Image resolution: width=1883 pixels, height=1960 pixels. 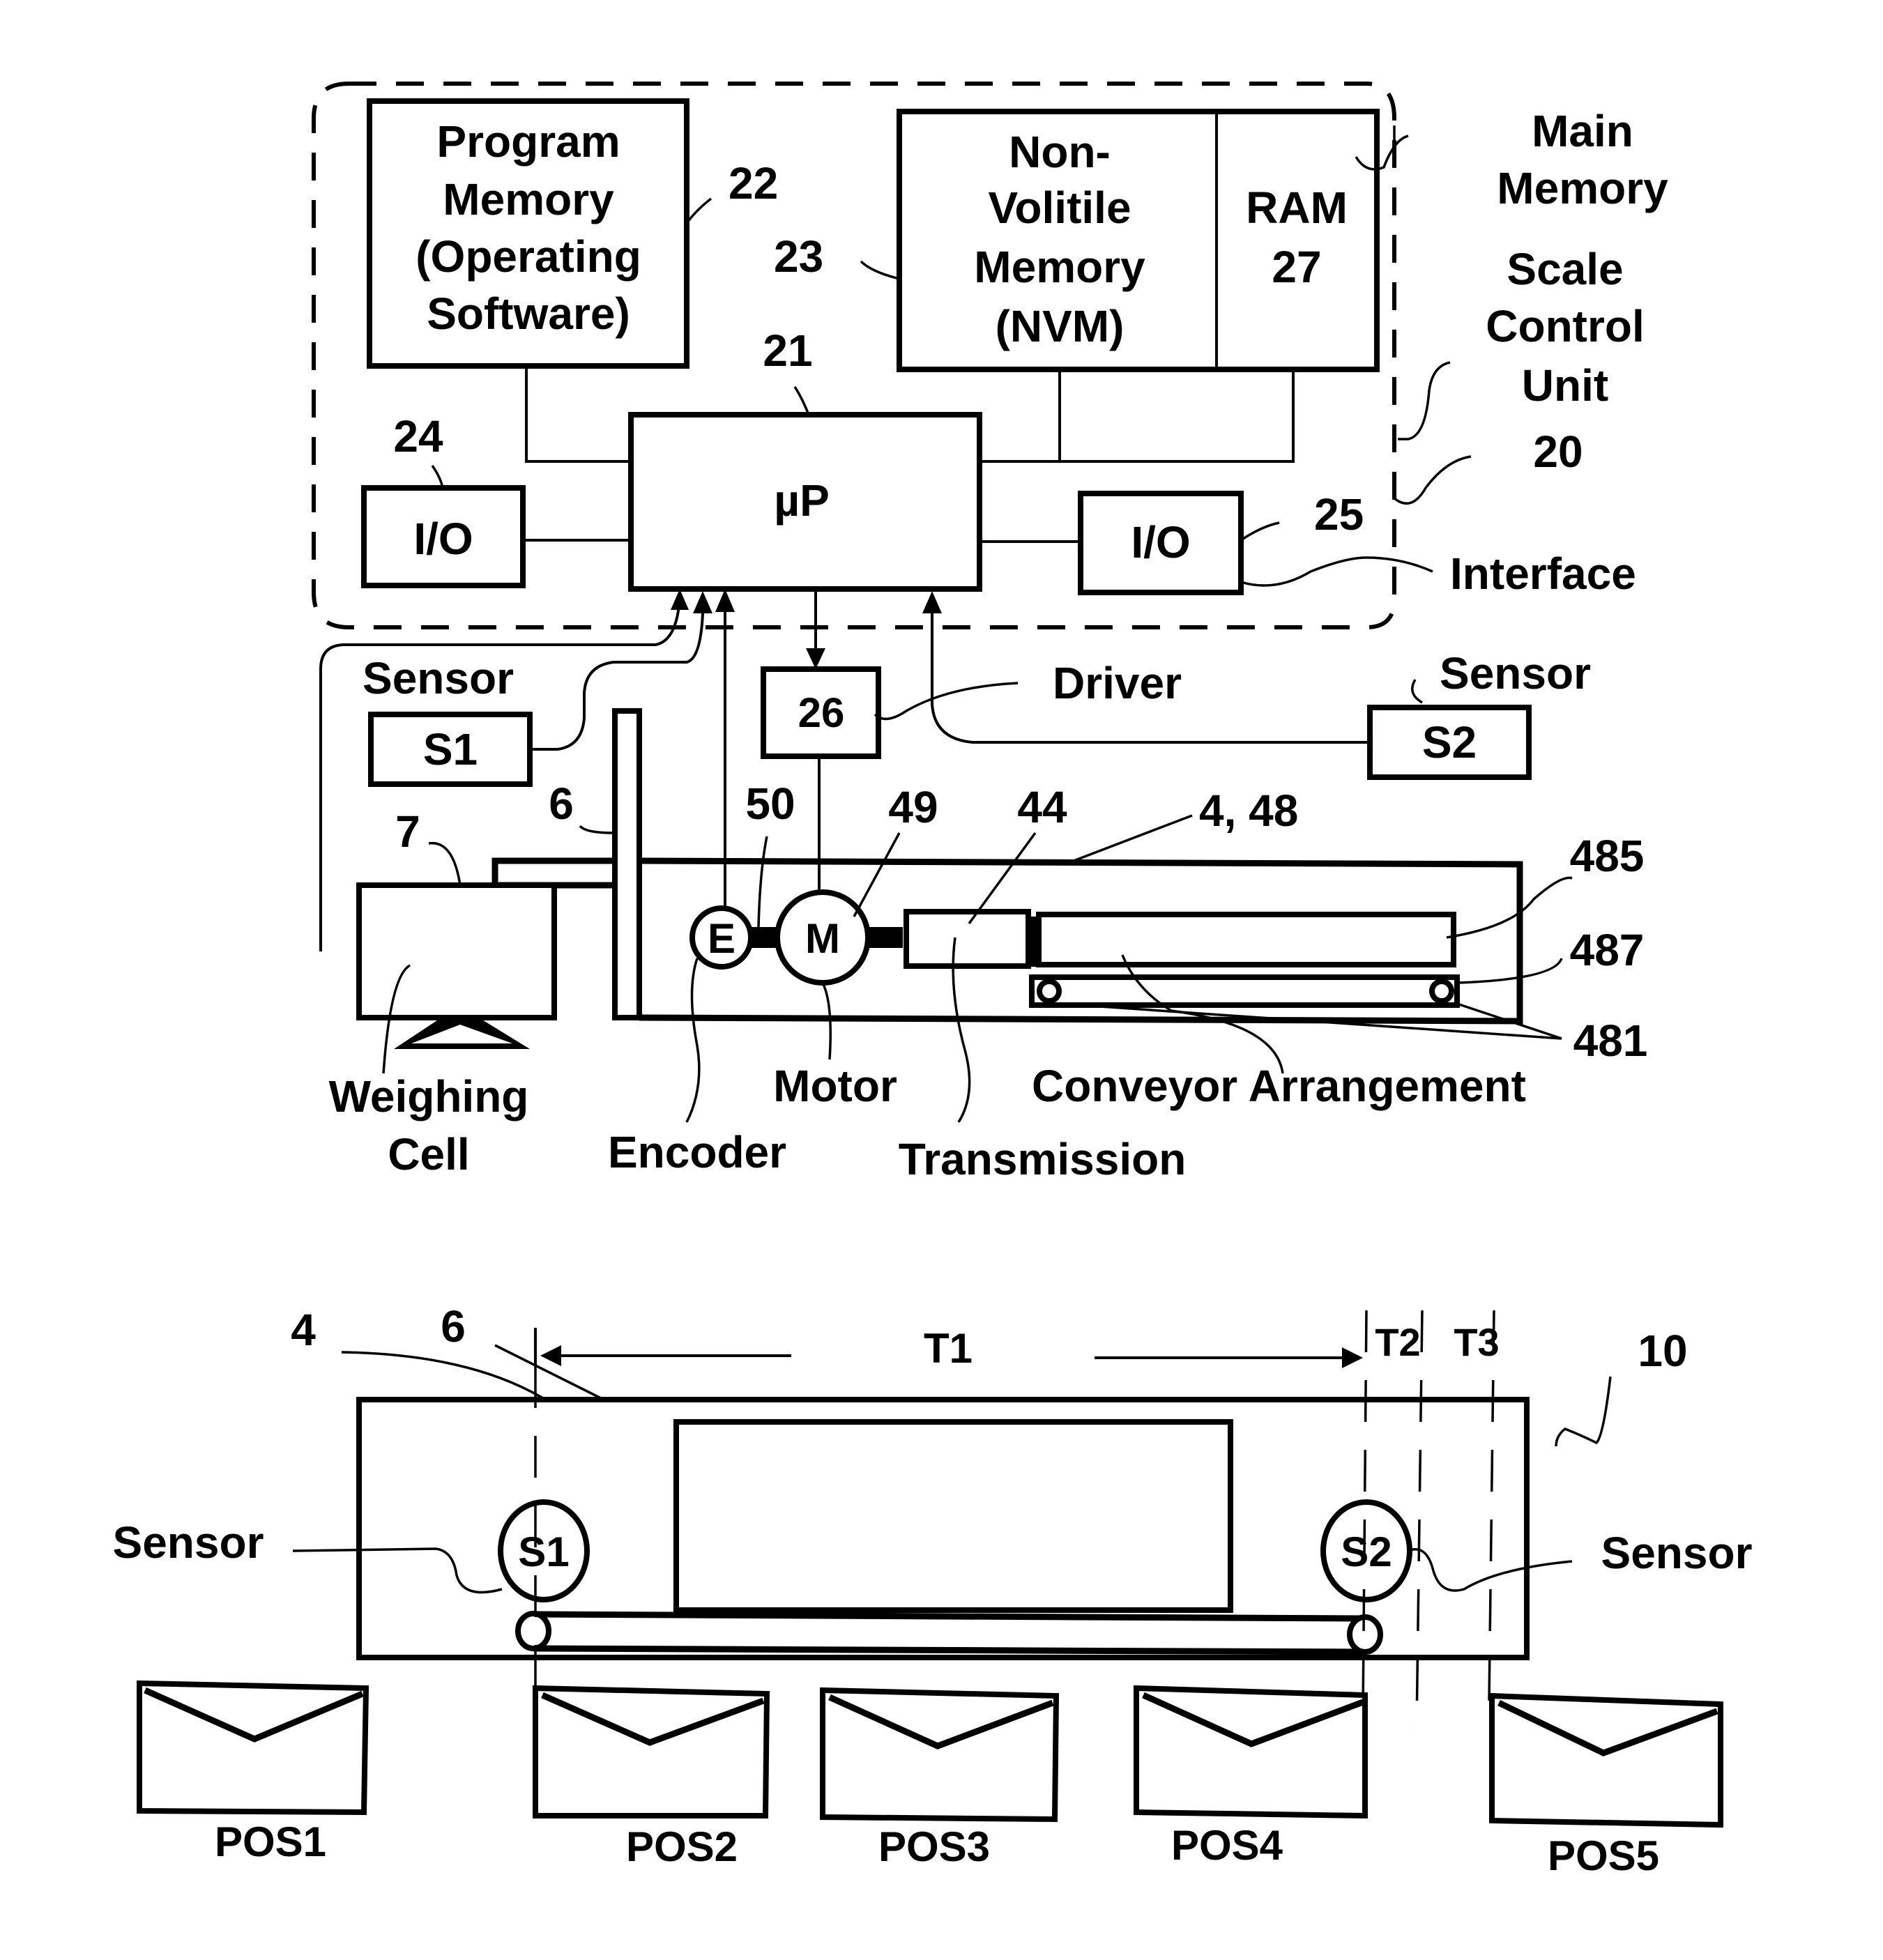 What do you see at coordinates (1059, 267) in the screenshot?
I see `nvm-line: Memory` at bounding box center [1059, 267].